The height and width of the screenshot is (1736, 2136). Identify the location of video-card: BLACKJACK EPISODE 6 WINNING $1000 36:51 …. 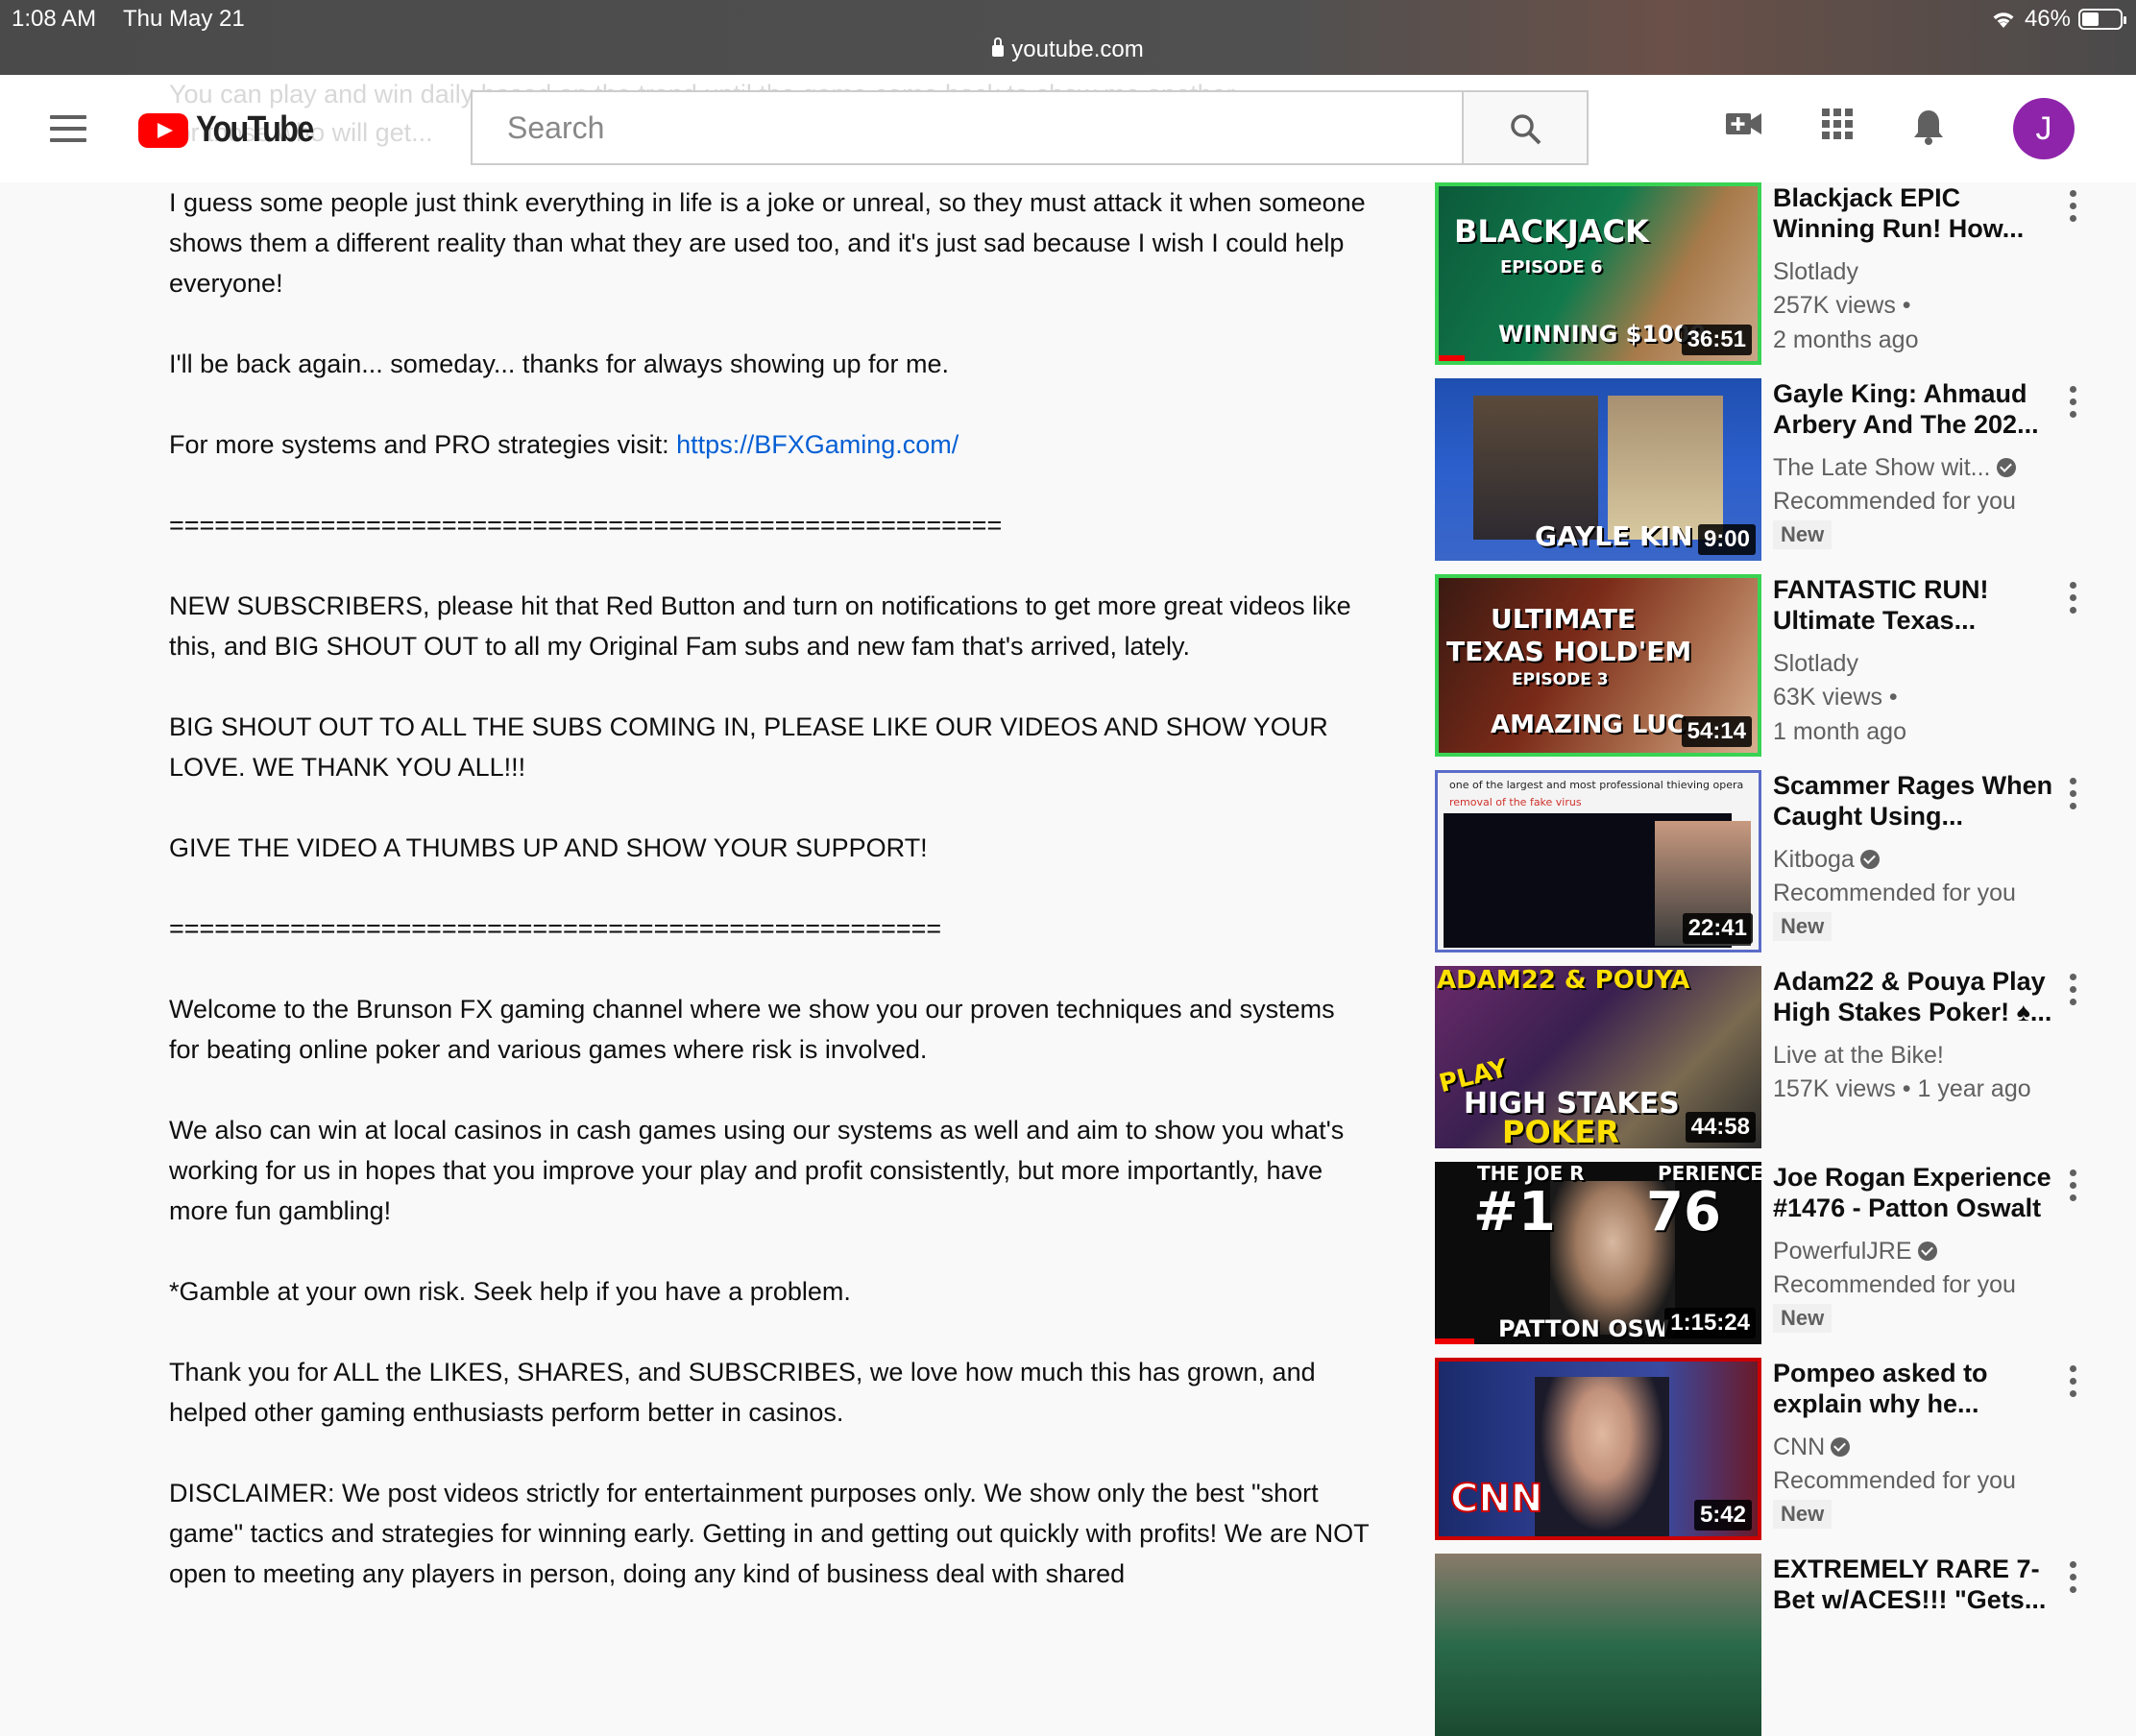
(1781, 273).